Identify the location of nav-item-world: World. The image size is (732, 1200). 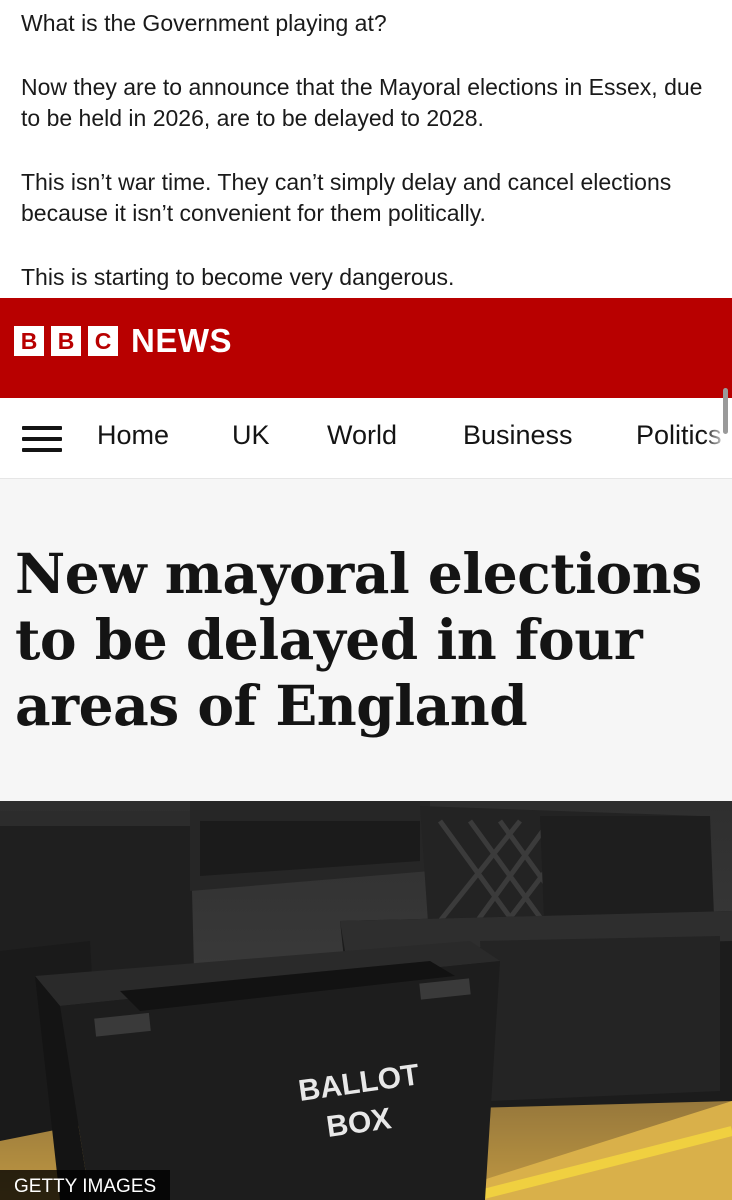
(362, 435).